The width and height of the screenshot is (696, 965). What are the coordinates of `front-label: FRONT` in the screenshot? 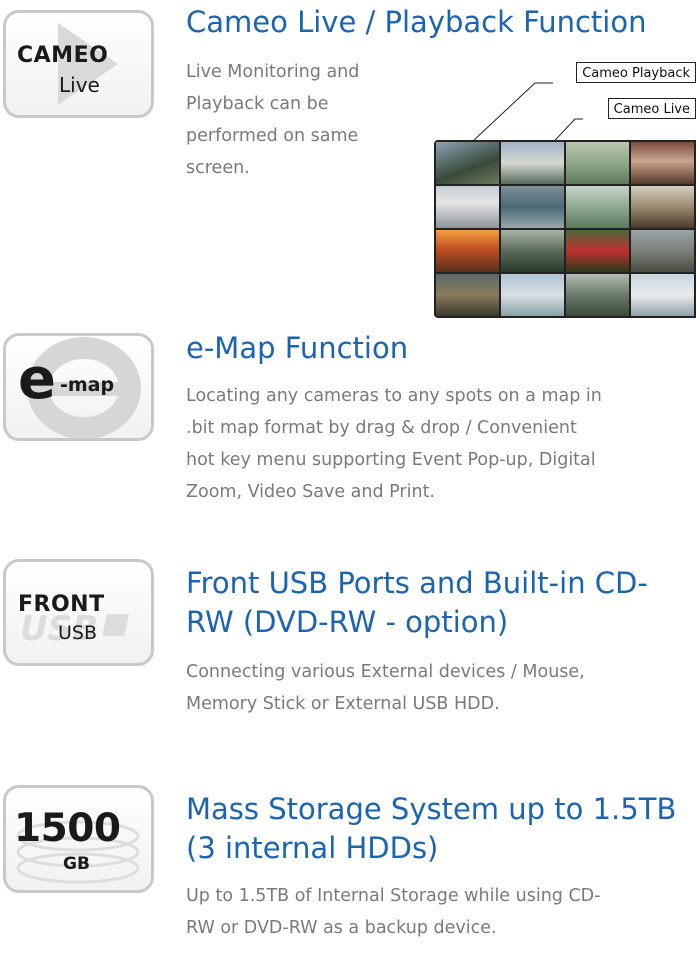 It's located at (61, 604).